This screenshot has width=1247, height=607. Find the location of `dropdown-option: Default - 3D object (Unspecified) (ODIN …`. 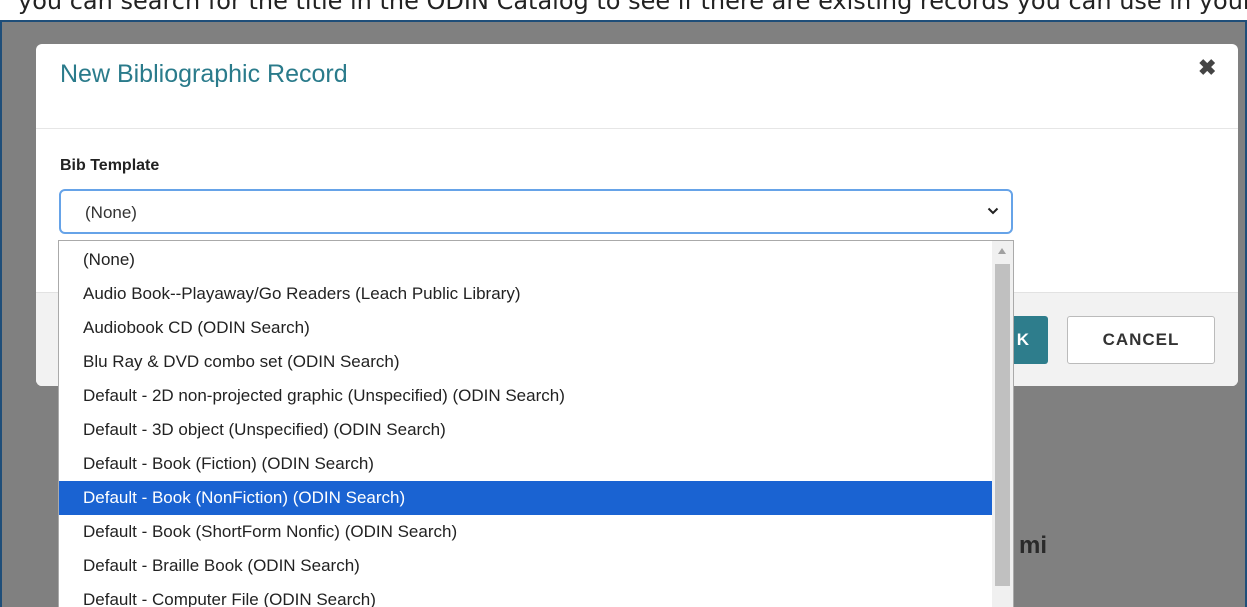

dropdown-option: Default - 3D object (Unspecified) (ODIN … is located at coordinates (525, 430).